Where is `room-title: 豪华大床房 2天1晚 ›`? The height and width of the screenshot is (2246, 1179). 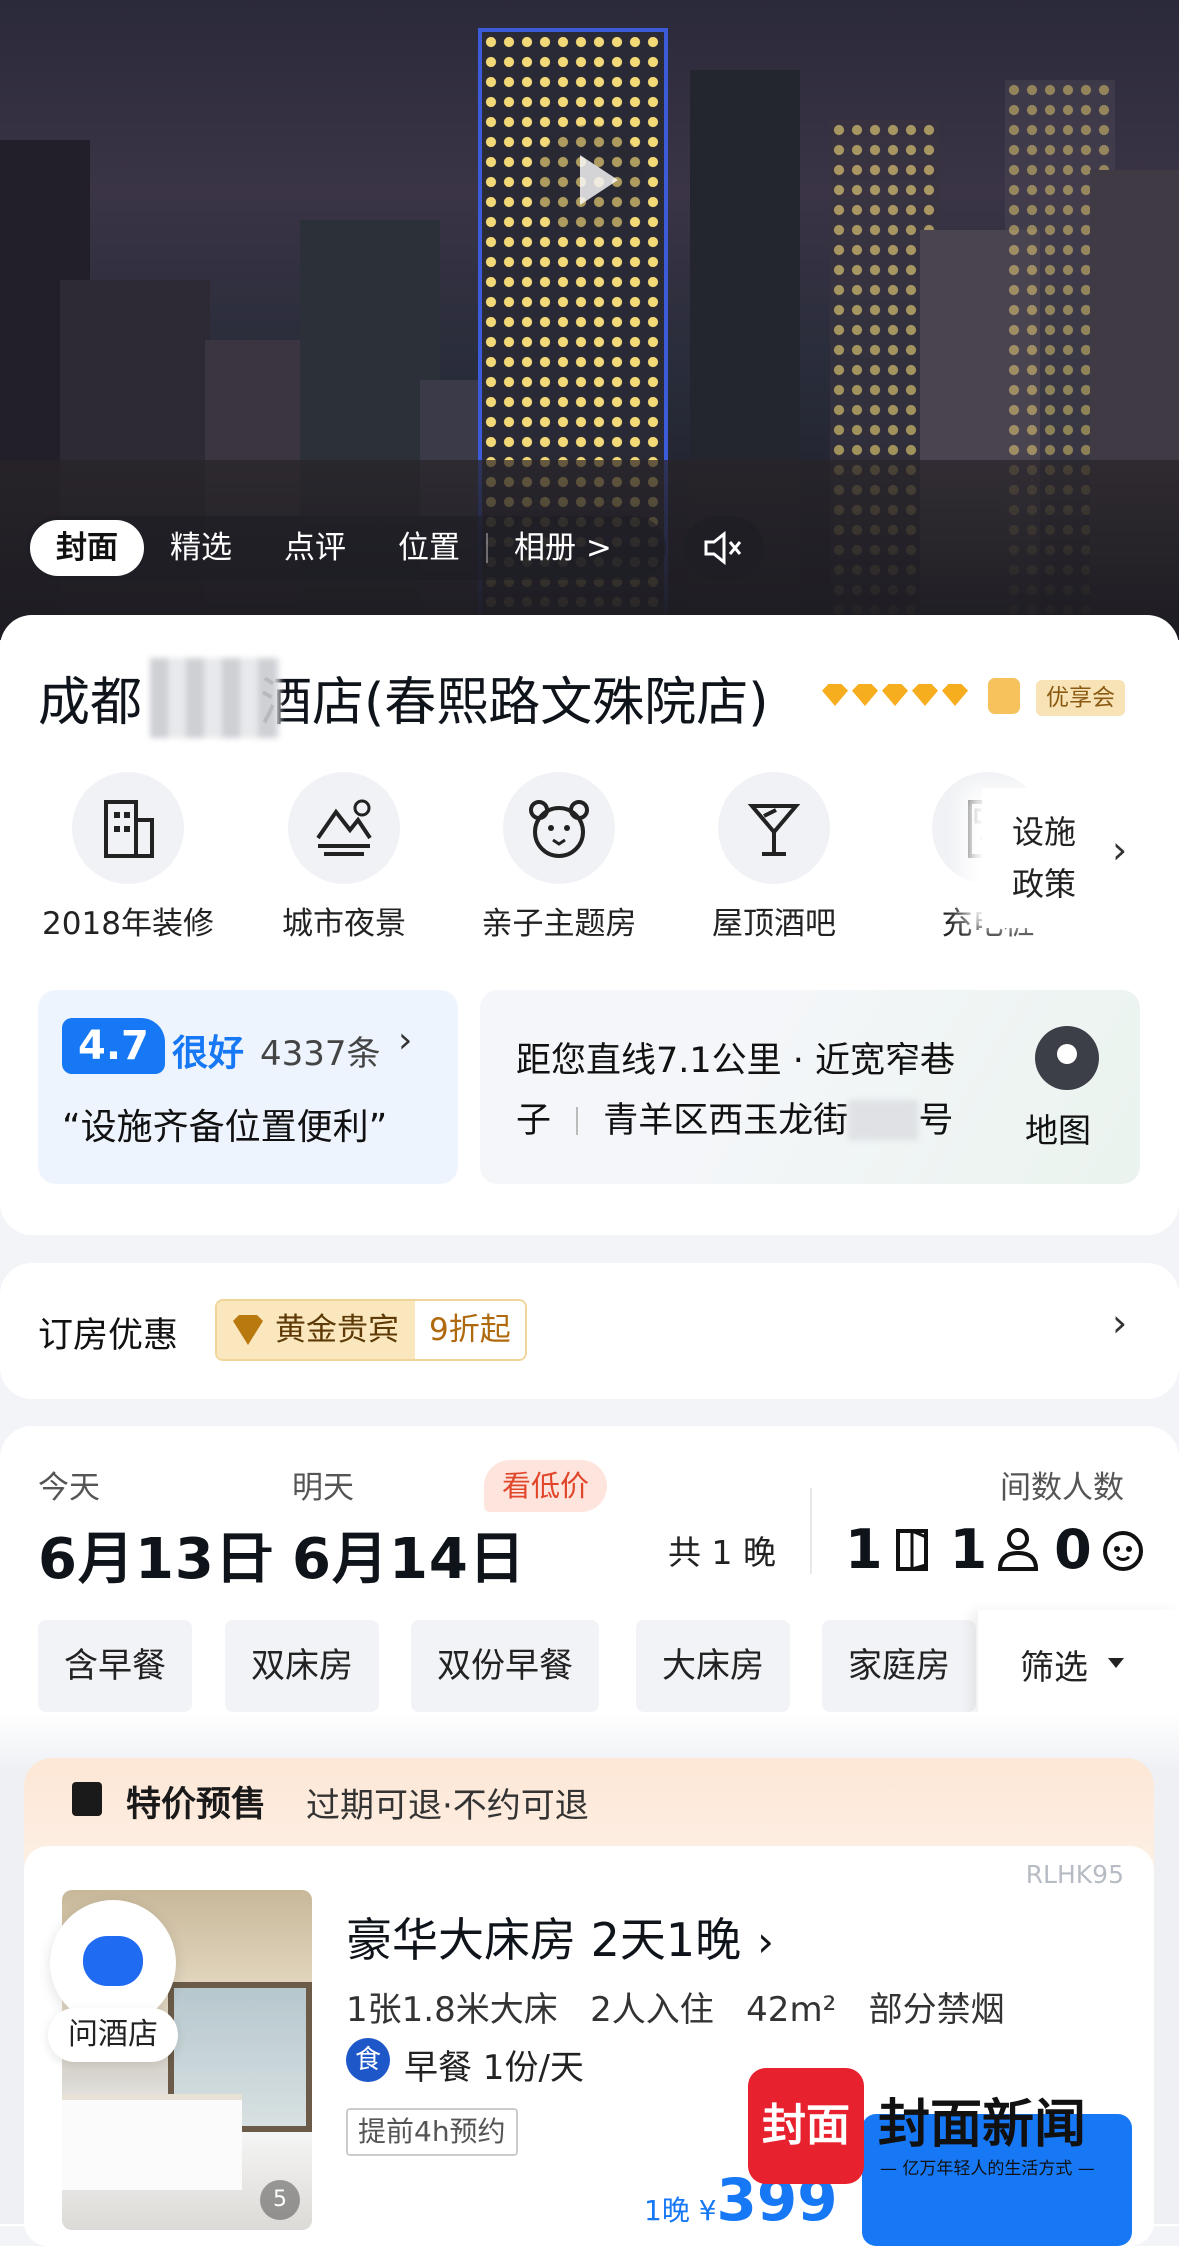
room-title: 豪华大床房 2天1晚 › is located at coordinates (560, 1940).